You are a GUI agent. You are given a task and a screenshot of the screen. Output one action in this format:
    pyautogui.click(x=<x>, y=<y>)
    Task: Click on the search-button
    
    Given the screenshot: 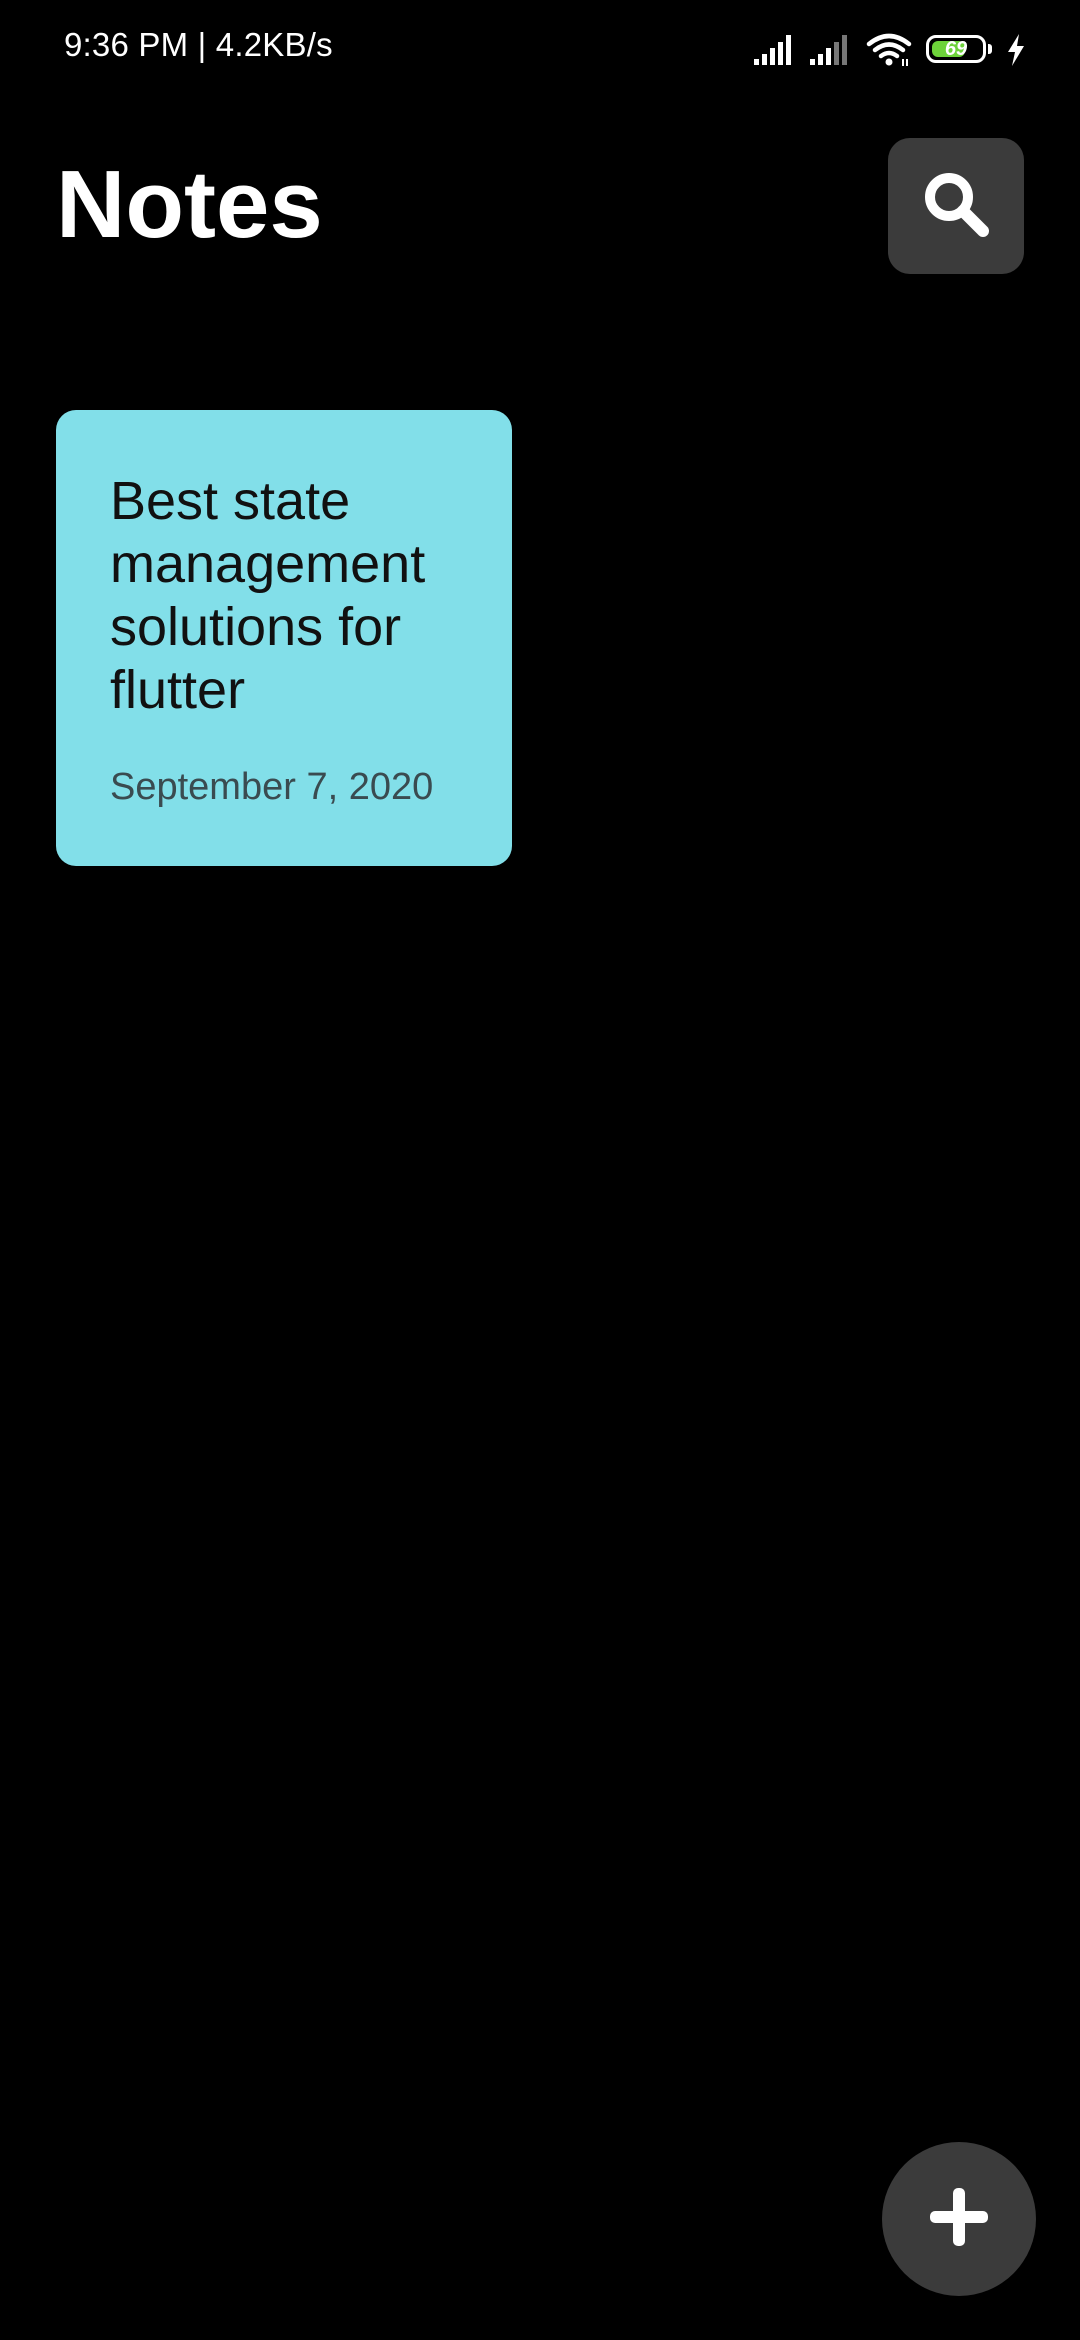 What is the action you would take?
    pyautogui.click(x=956, y=206)
    